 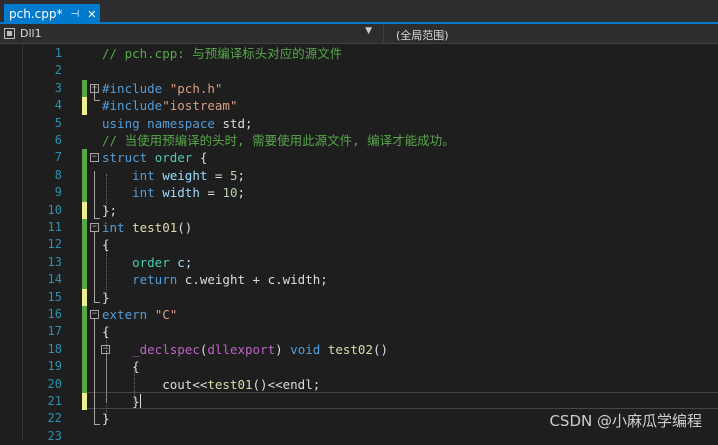 What do you see at coordinates (52, 14) in the screenshot?
I see `tab-pch-cpp: pch.cpp* ⊣ ✕` at bounding box center [52, 14].